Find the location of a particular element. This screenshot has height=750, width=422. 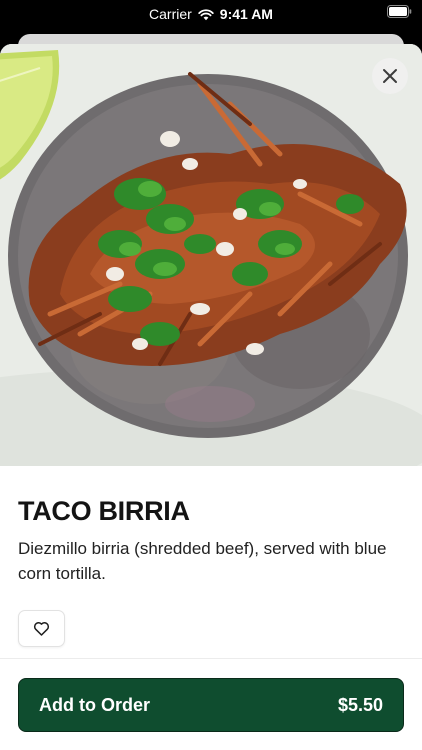

status-center: Carrier 9:41 AM is located at coordinates (211, 14).